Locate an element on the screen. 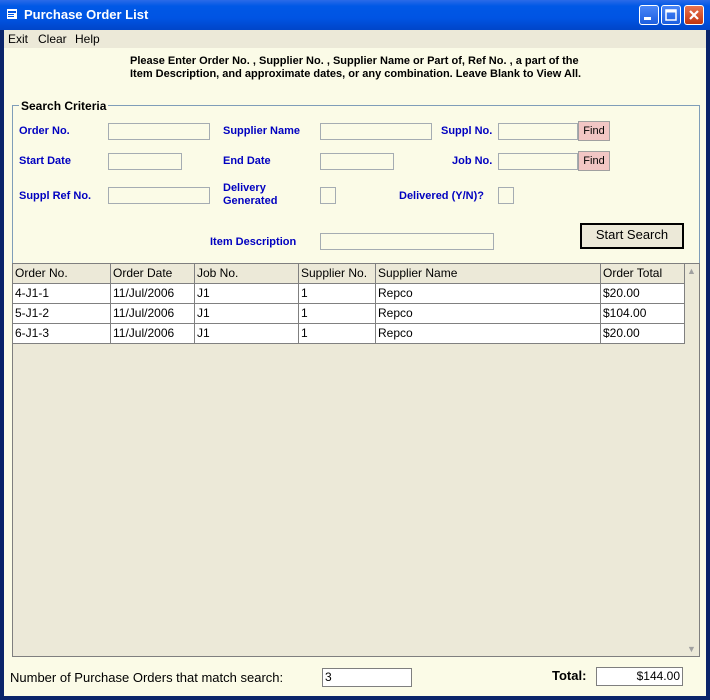 This screenshot has height=700, width=710. total-label: Total: is located at coordinates (569, 675).